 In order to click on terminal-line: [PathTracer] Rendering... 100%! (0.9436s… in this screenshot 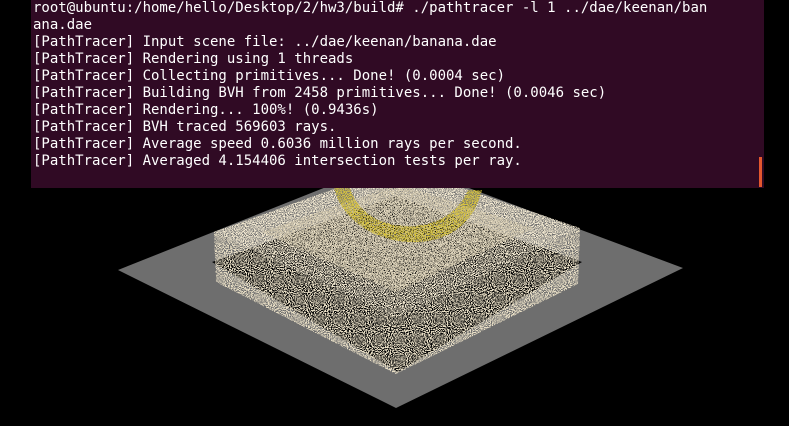, I will do `click(206, 110)`.